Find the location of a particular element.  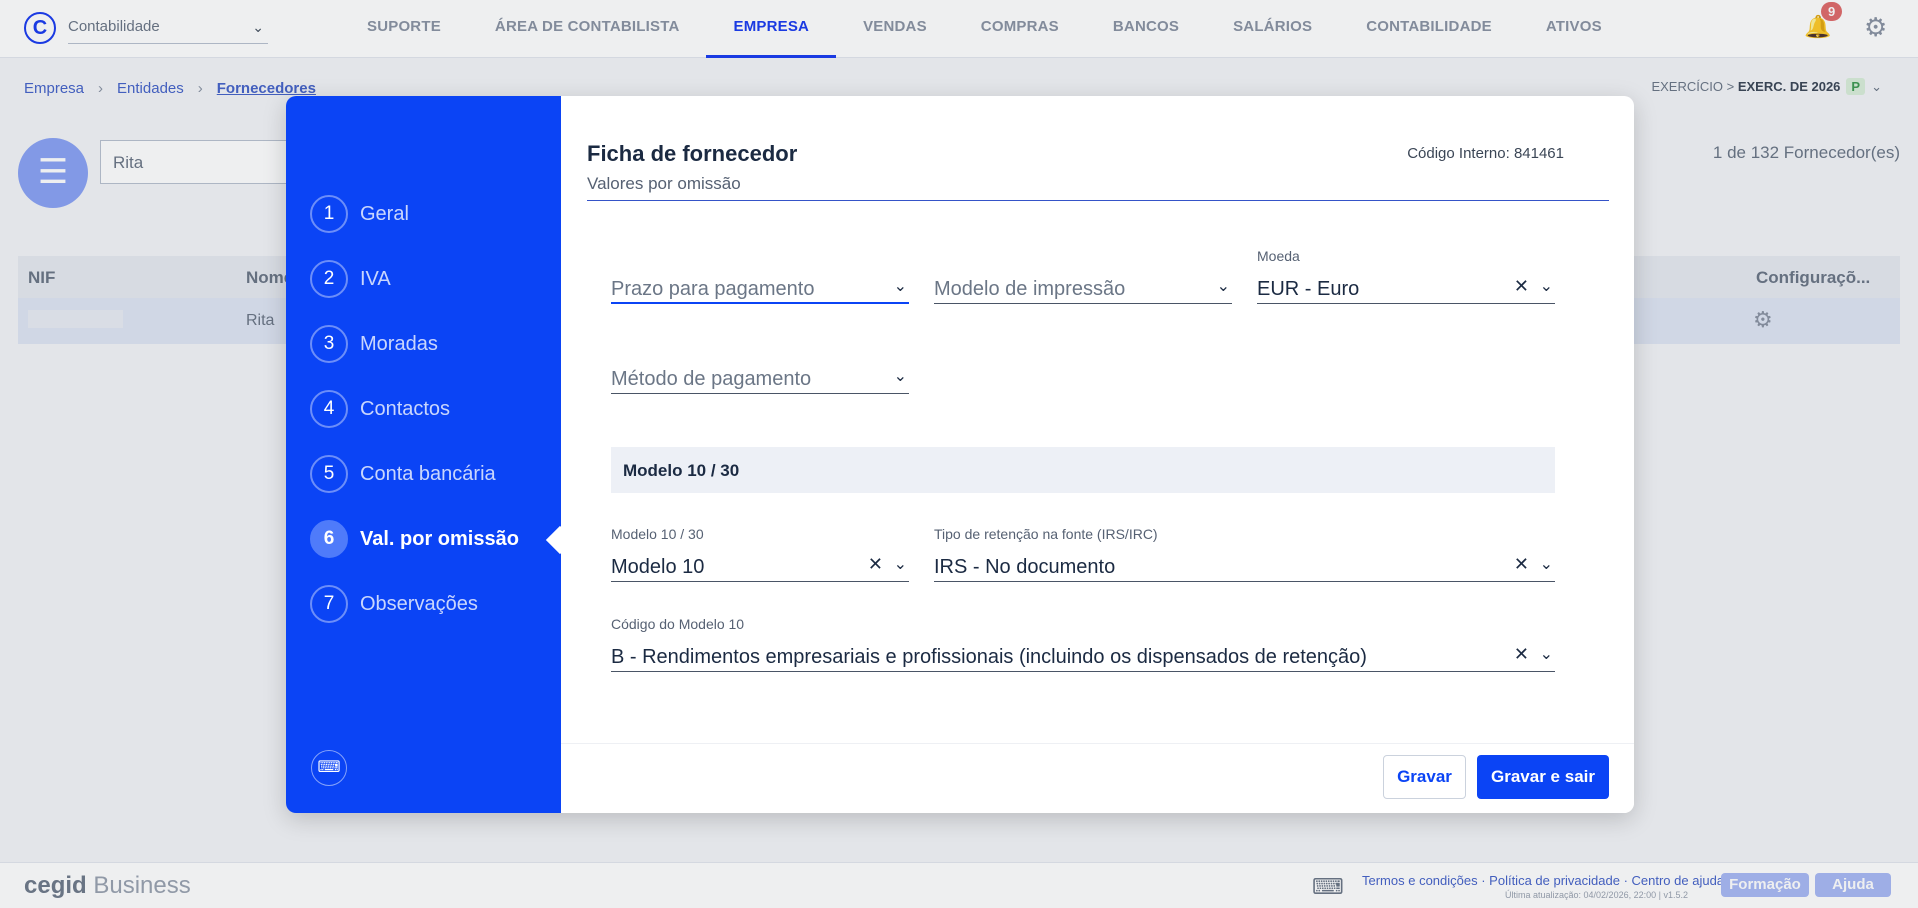

modal-subtitle: Valores por omissão is located at coordinates (664, 183).